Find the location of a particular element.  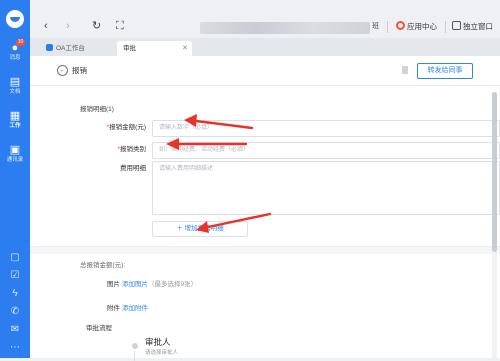

sidebar-item-label: 文档 is located at coordinates (15, 92).